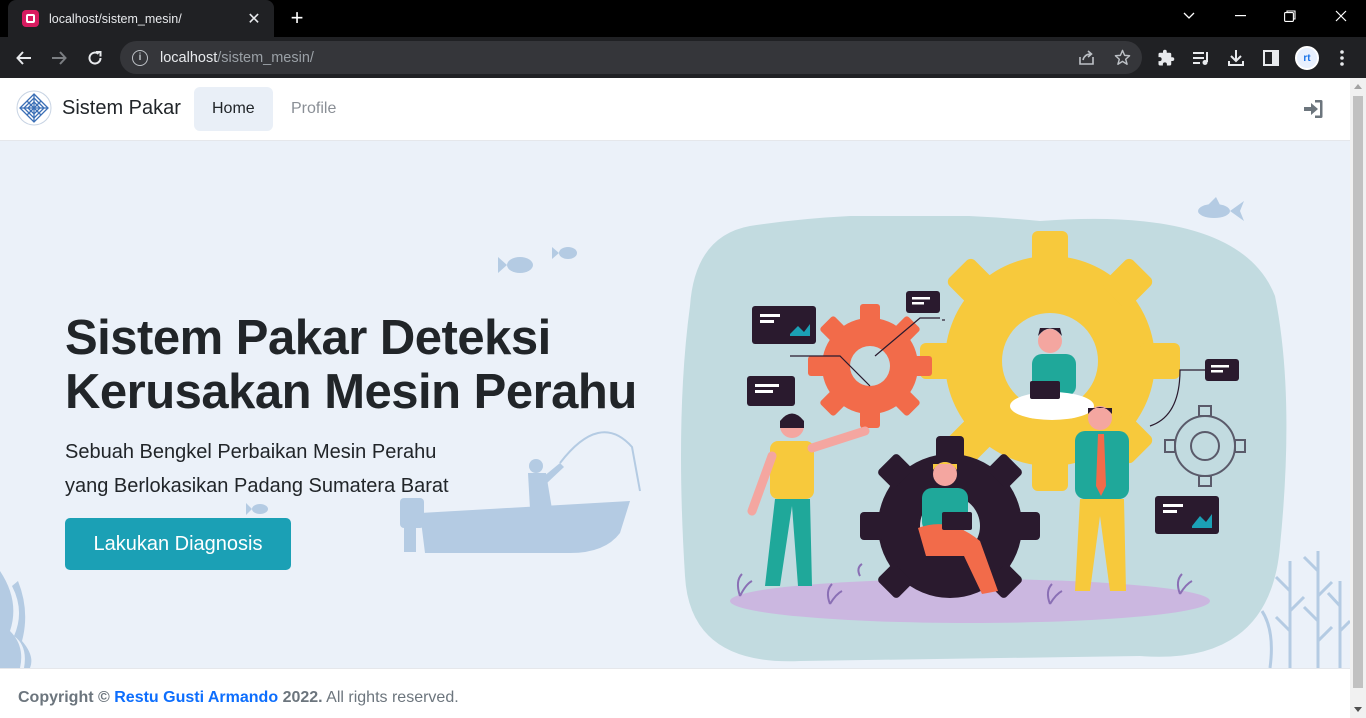 This screenshot has width=1366, height=718. What do you see at coordinates (683, 18) in the screenshot?
I see `browser-tabbar: localhost/sistem_mesin/ ✕ +` at bounding box center [683, 18].